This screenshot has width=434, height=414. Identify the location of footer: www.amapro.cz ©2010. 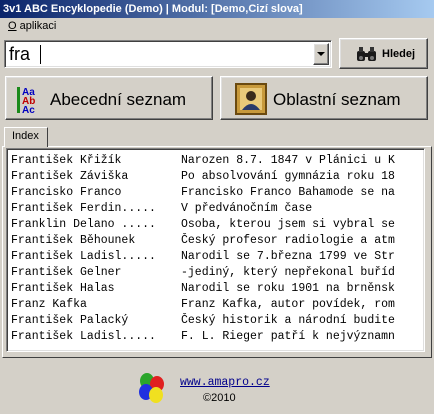
(217, 387).